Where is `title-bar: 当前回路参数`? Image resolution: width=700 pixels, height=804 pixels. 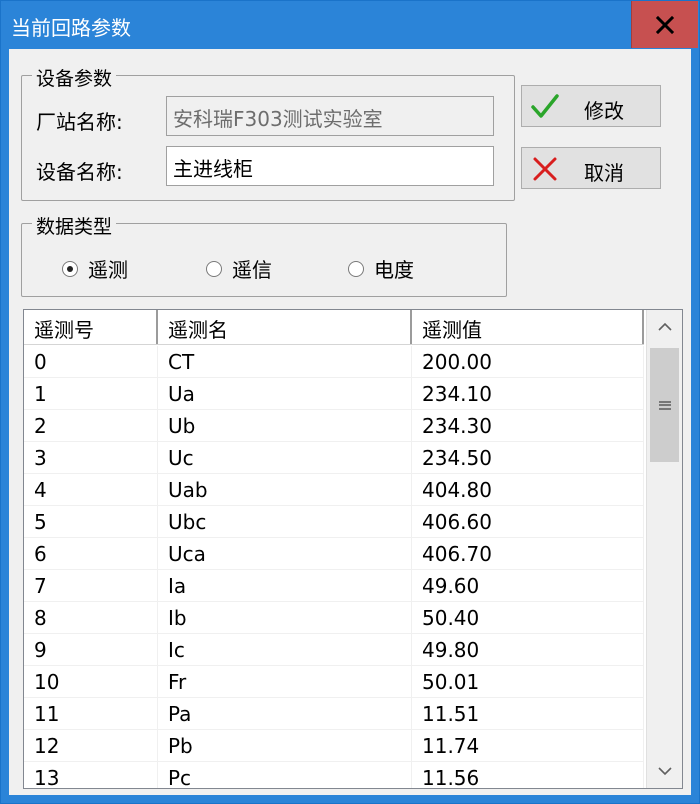
title-bar: 当前回路参数 is located at coordinates (350, 25).